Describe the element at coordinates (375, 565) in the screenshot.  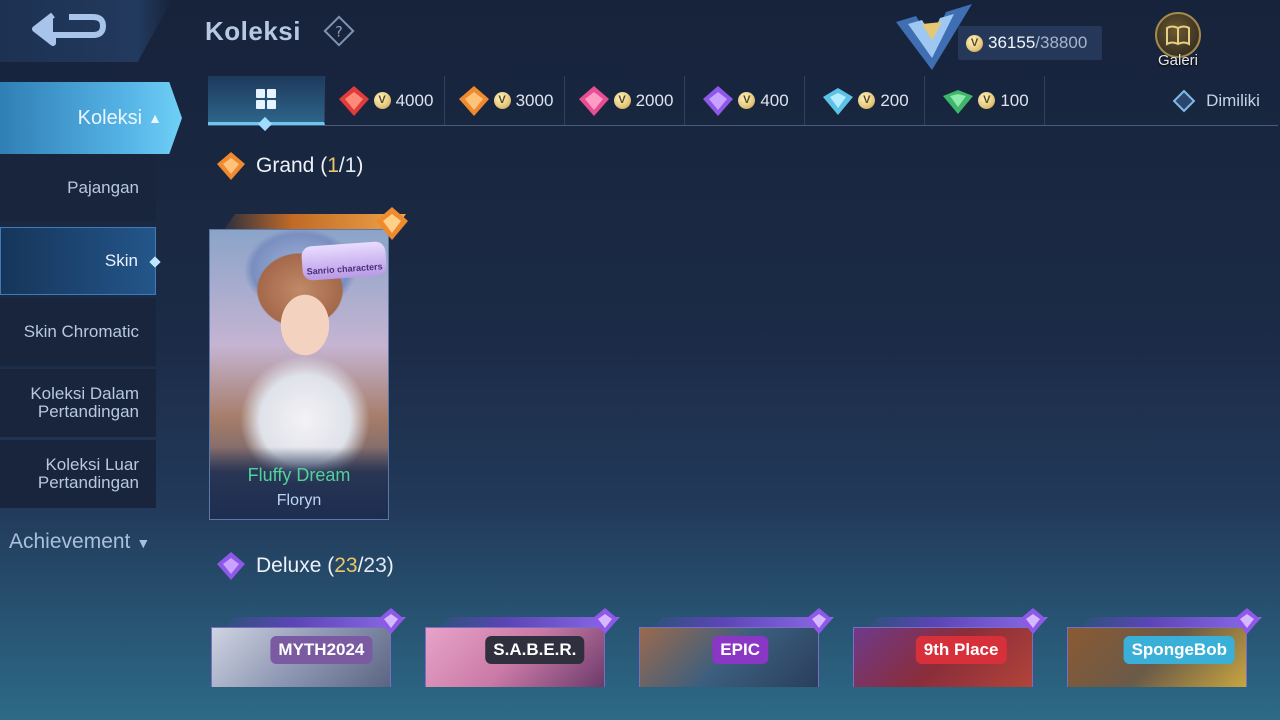
I see `section-total-count: 23` at that location.